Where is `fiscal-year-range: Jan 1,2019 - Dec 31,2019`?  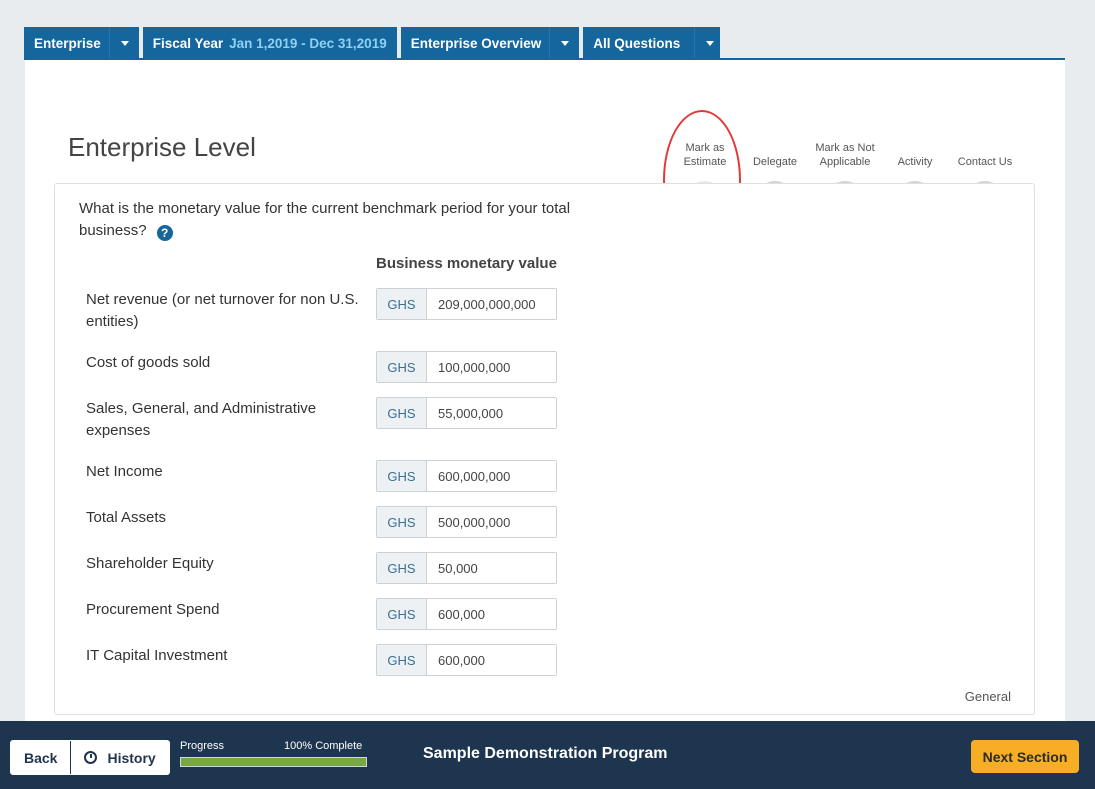 fiscal-year-range: Jan 1,2019 - Dec 31,2019 is located at coordinates (308, 43).